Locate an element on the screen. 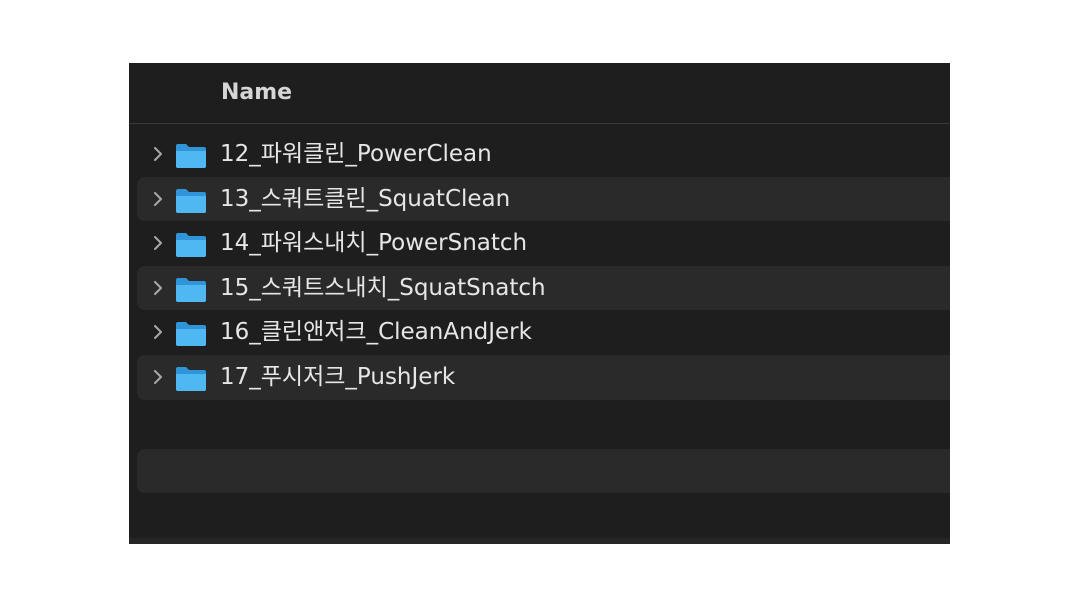 This screenshot has width=1080, height=608. folder-name: 14_파워스내치_PowerSnatch is located at coordinates (374, 243).